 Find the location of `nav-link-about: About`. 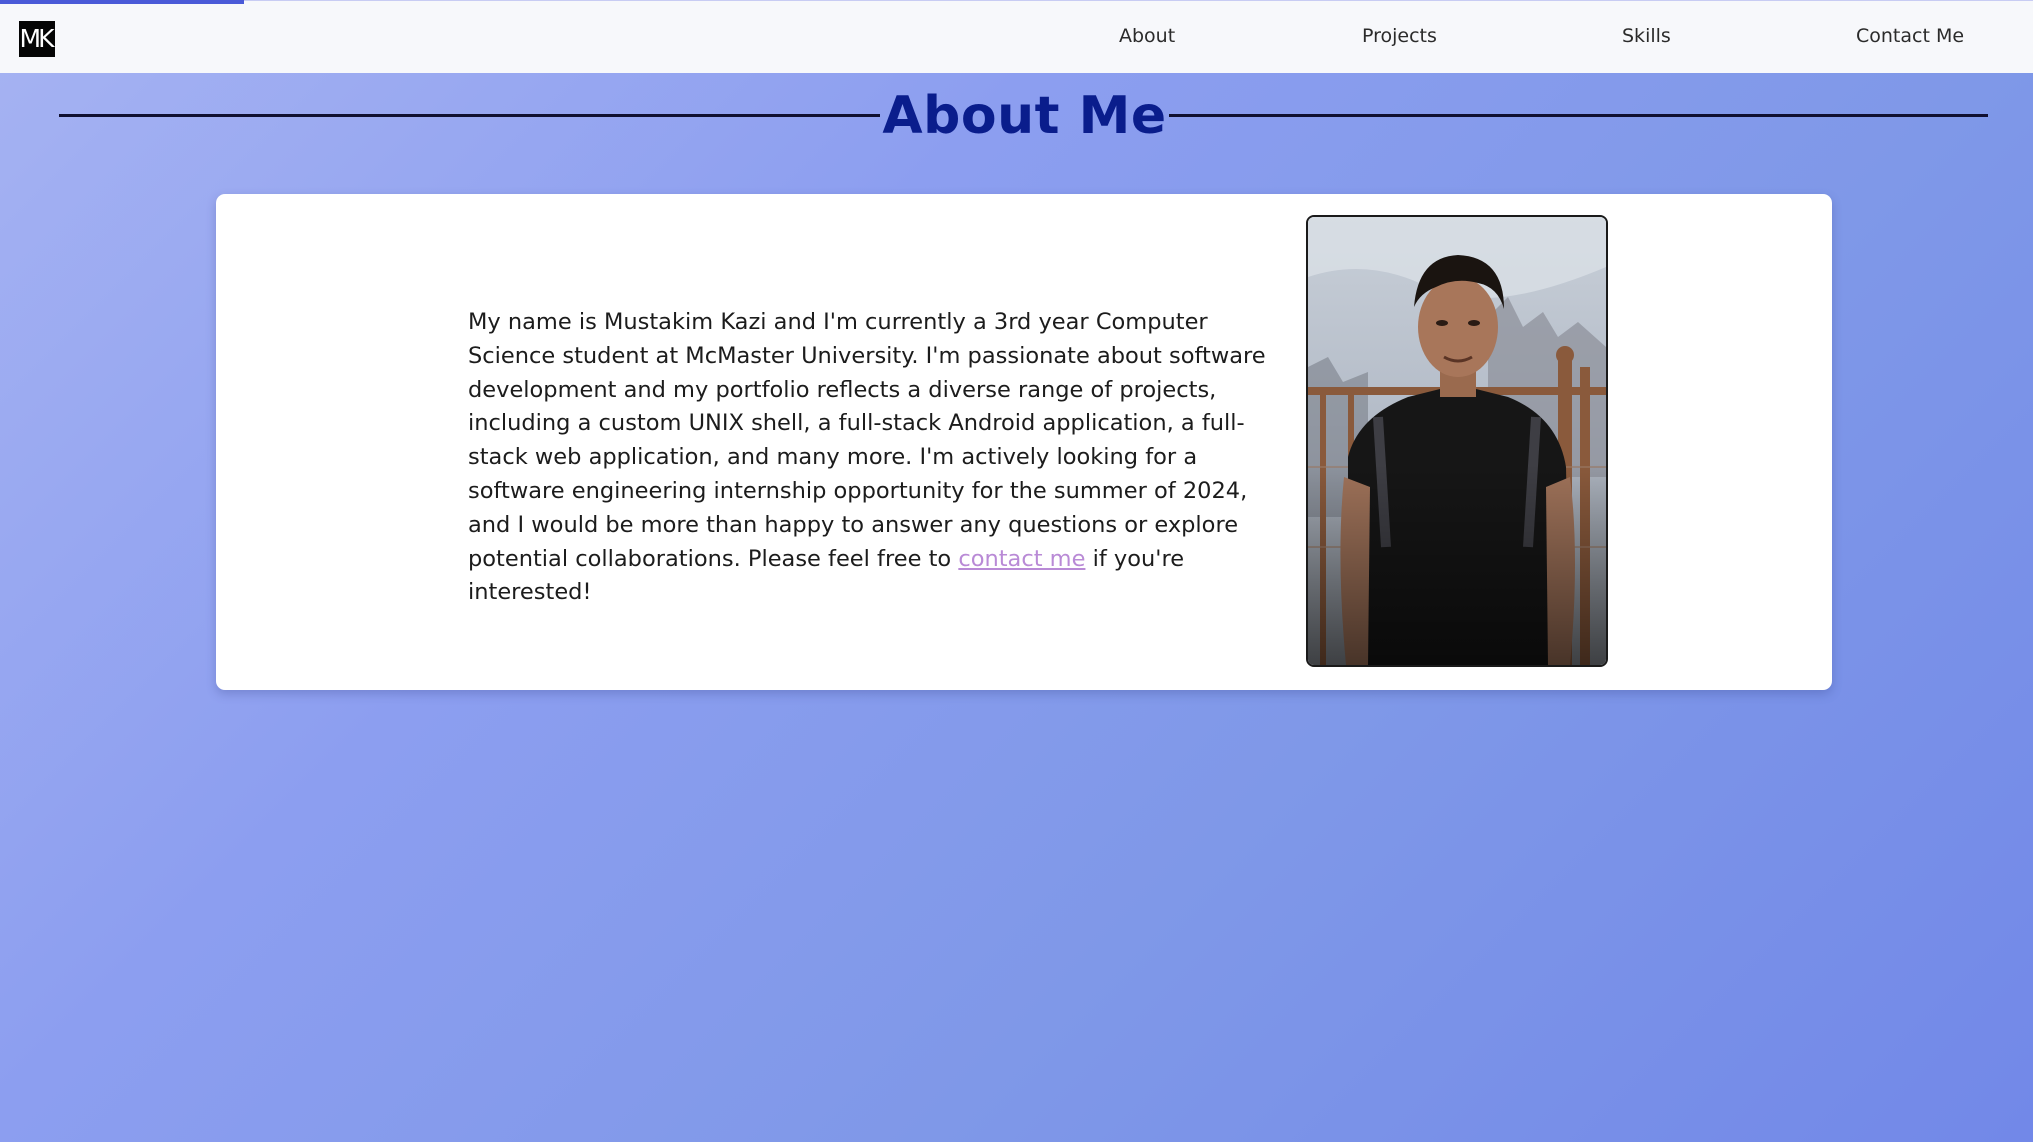

nav-link-about: About is located at coordinates (1147, 36).